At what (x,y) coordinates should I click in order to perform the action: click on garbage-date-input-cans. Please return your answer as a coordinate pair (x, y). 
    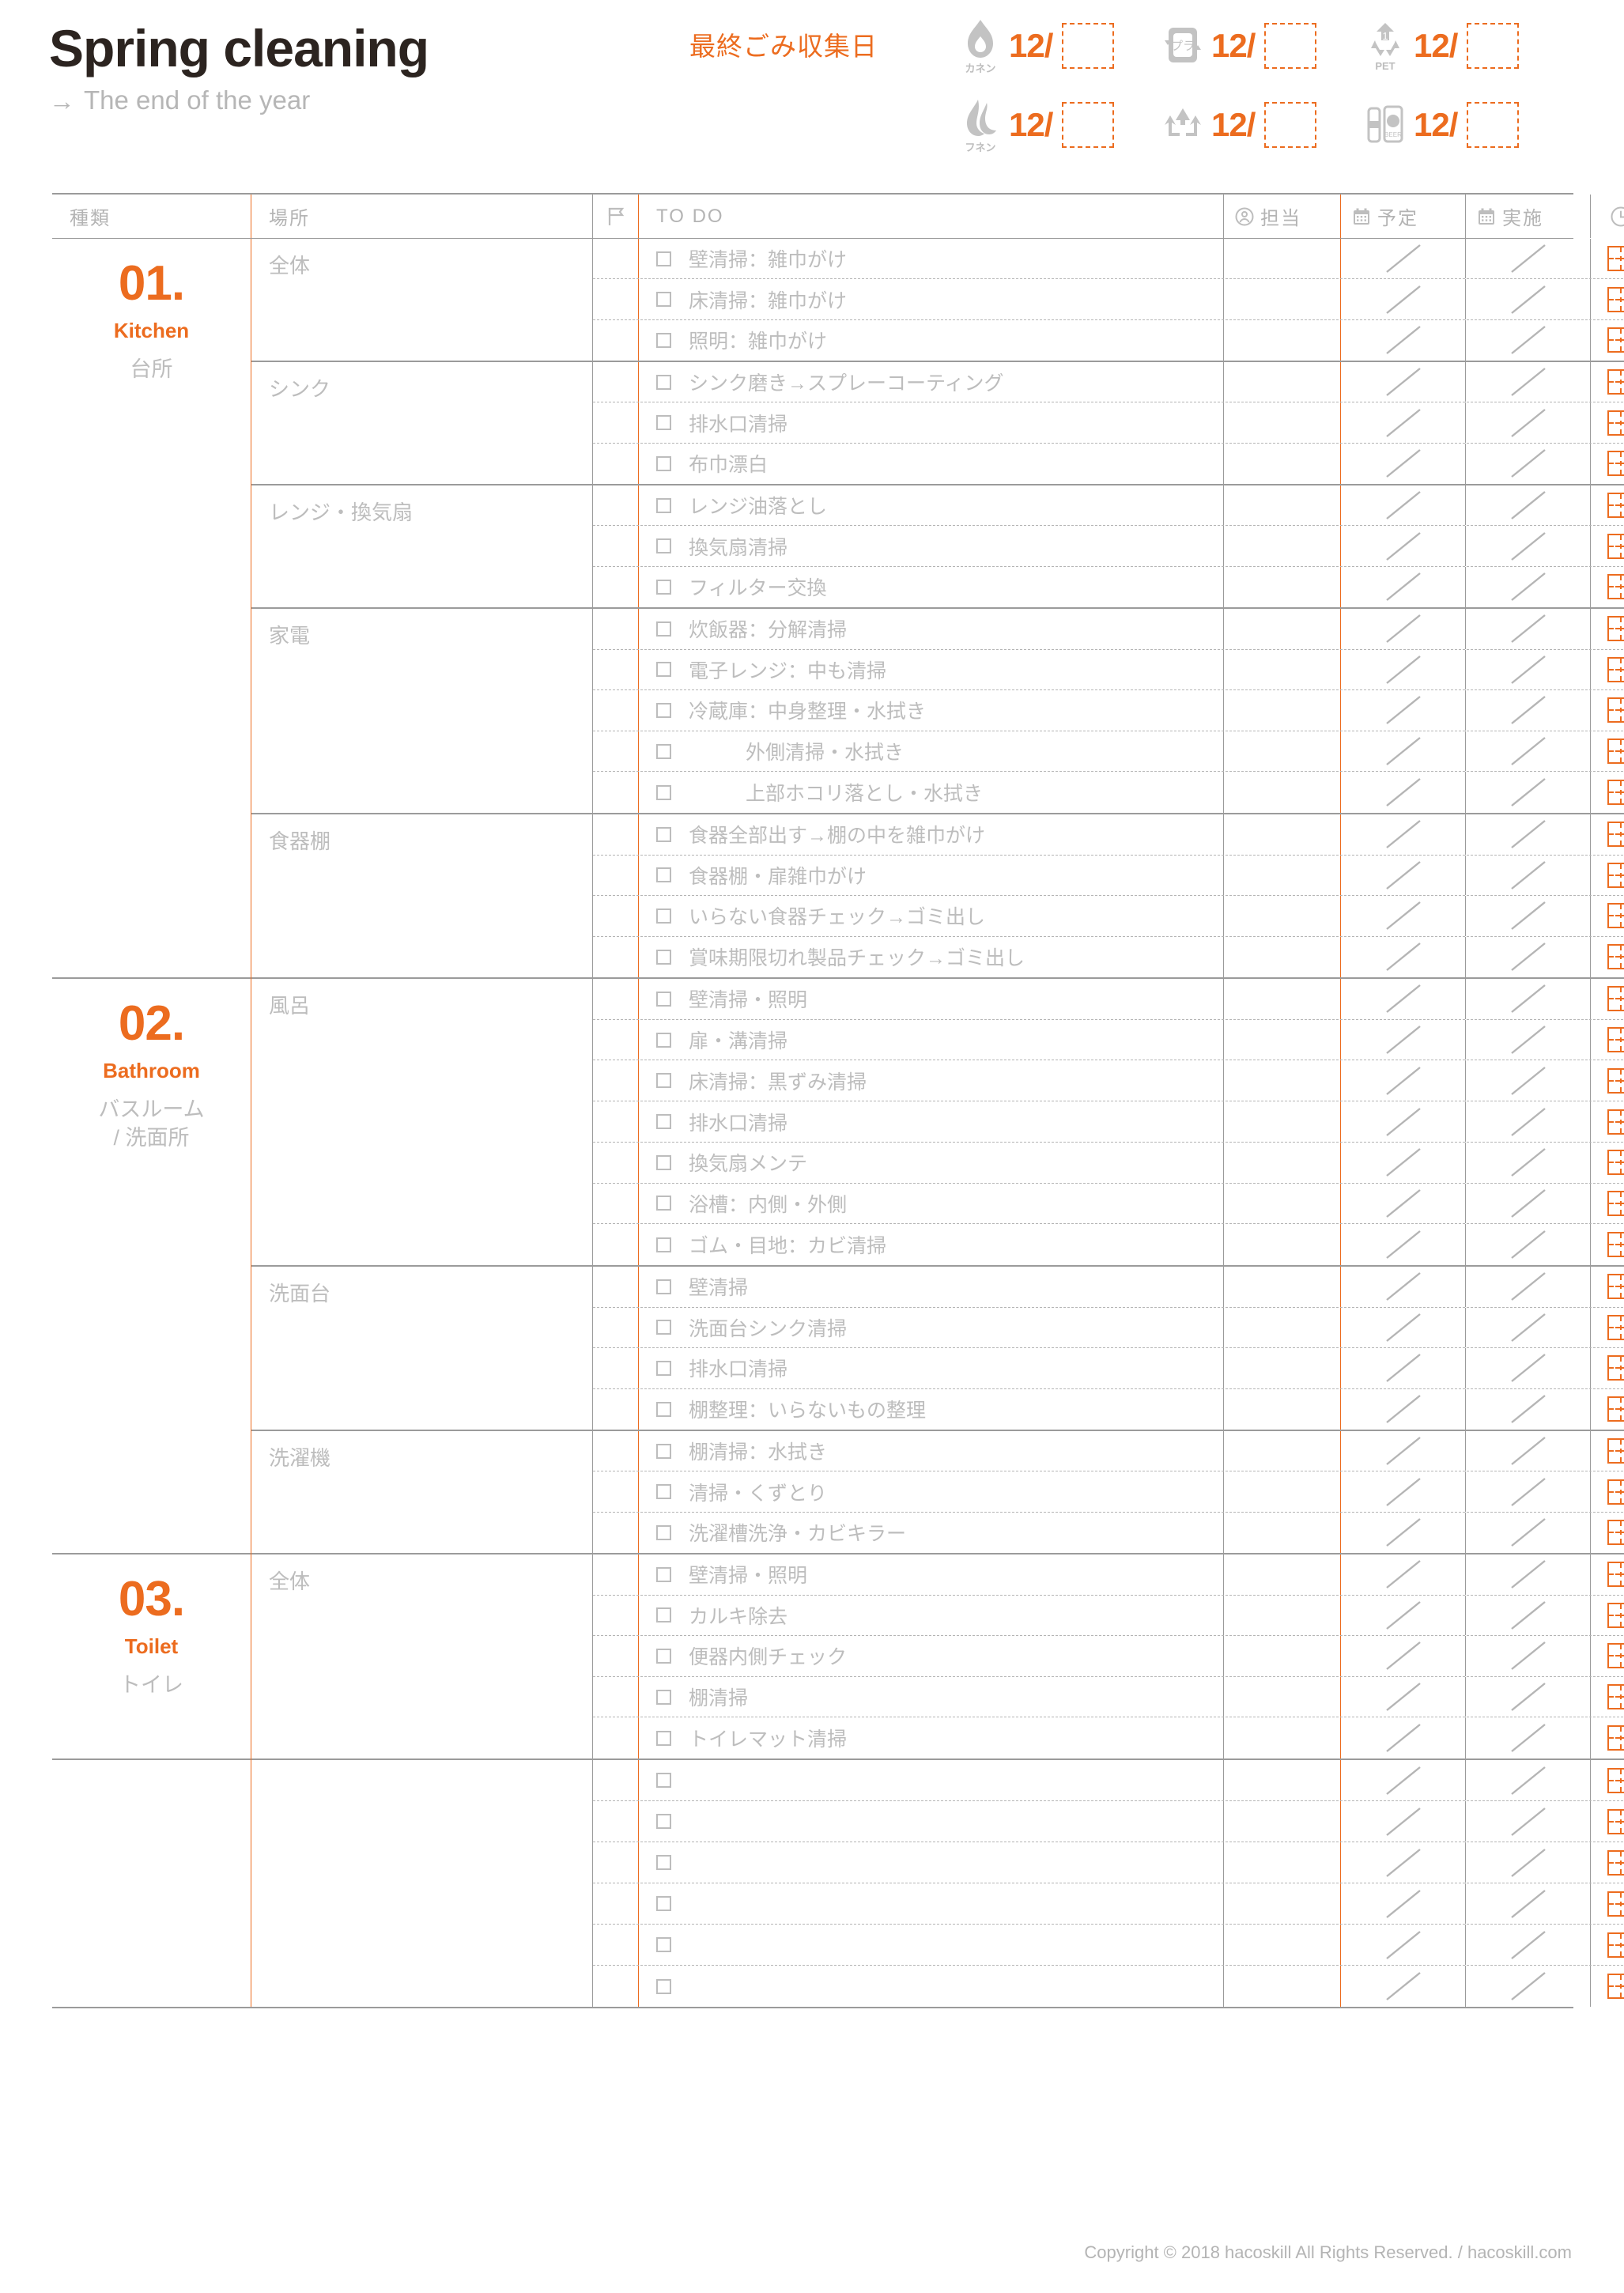
    Looking at the image, I should click on (1493, 125).